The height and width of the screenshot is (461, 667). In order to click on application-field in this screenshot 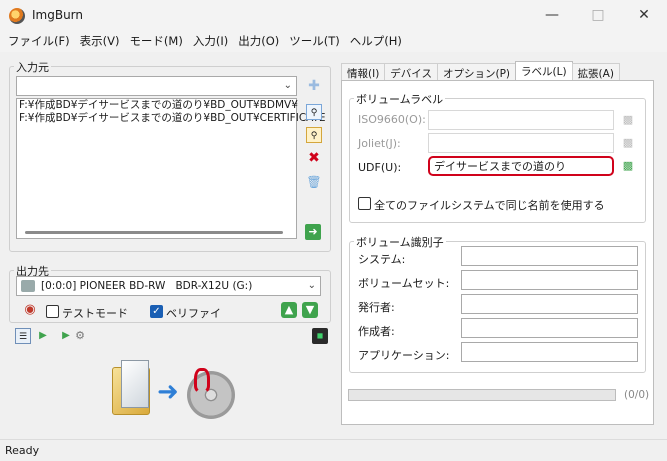, I will do `click(549, 352)`.